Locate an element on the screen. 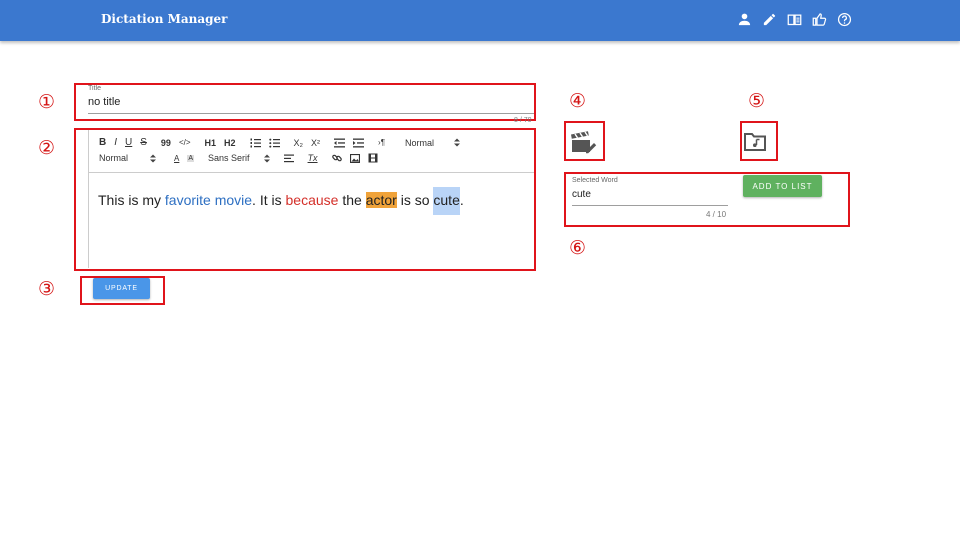 The height and width of the screenshot is (540, 960). app-bar: Dictation Manager is located at coordinates (480, 20).